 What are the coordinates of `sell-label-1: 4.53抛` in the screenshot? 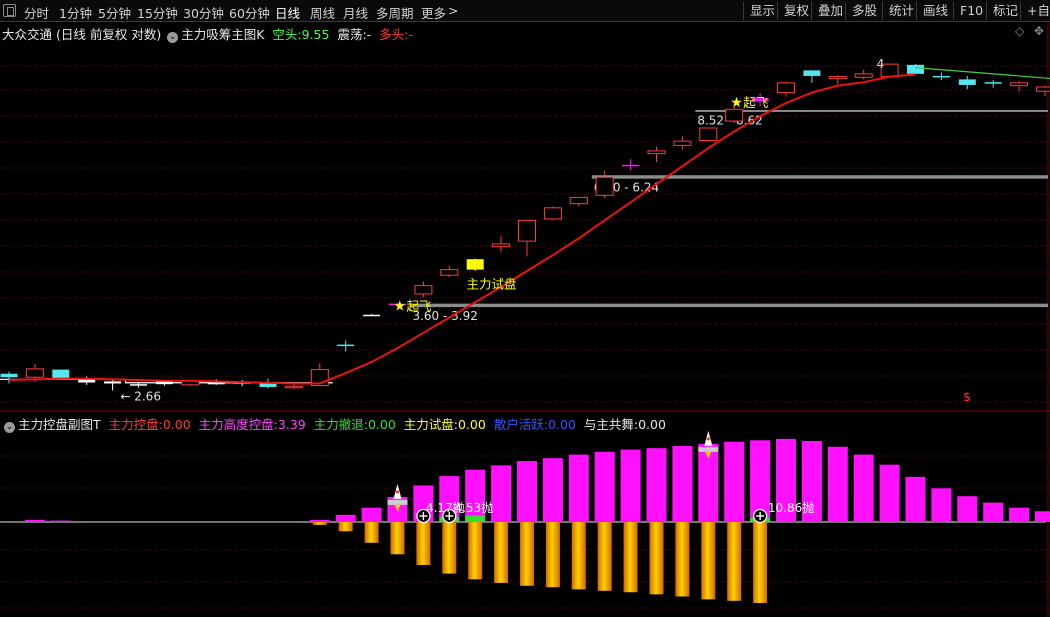 It's located at (473, 507).